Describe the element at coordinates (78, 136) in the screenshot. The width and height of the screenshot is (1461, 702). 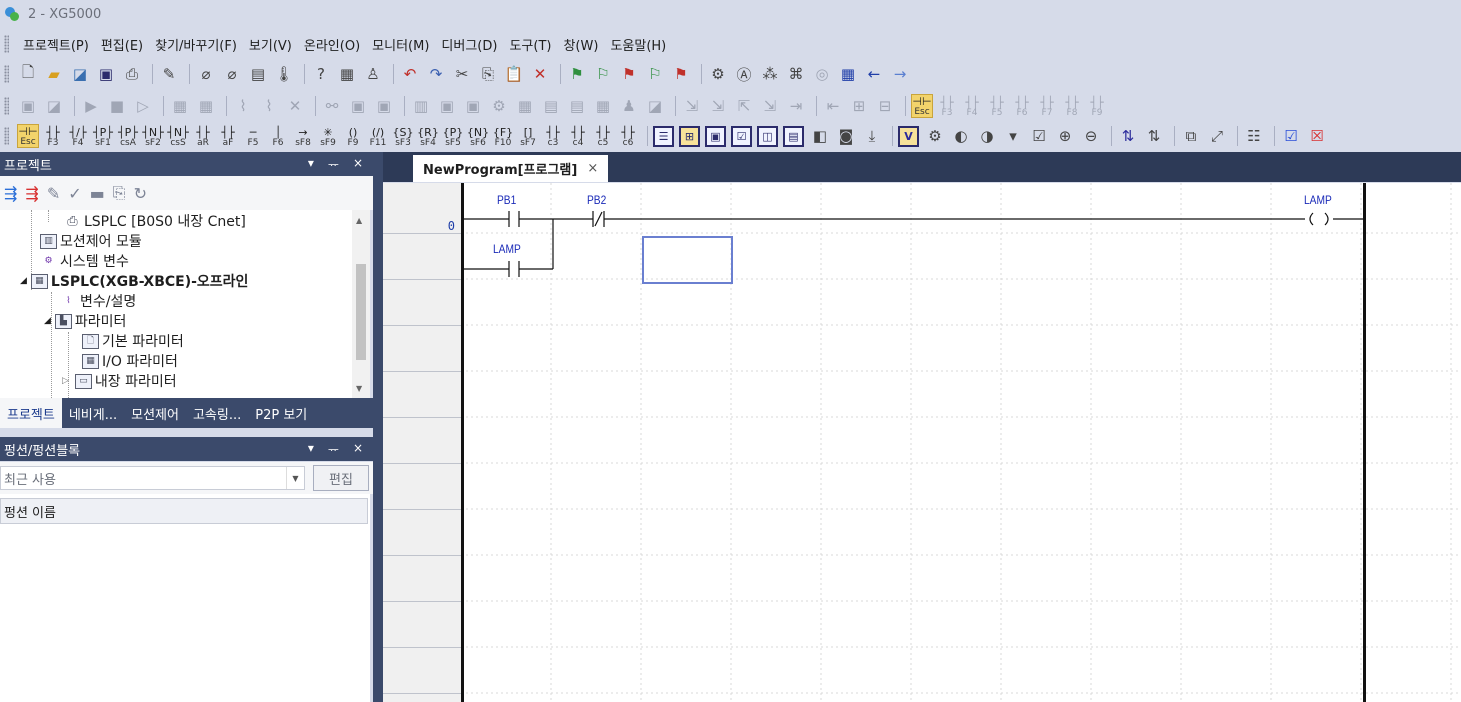
I see `fkey-f4-button: ┤/├ F4` at that location.